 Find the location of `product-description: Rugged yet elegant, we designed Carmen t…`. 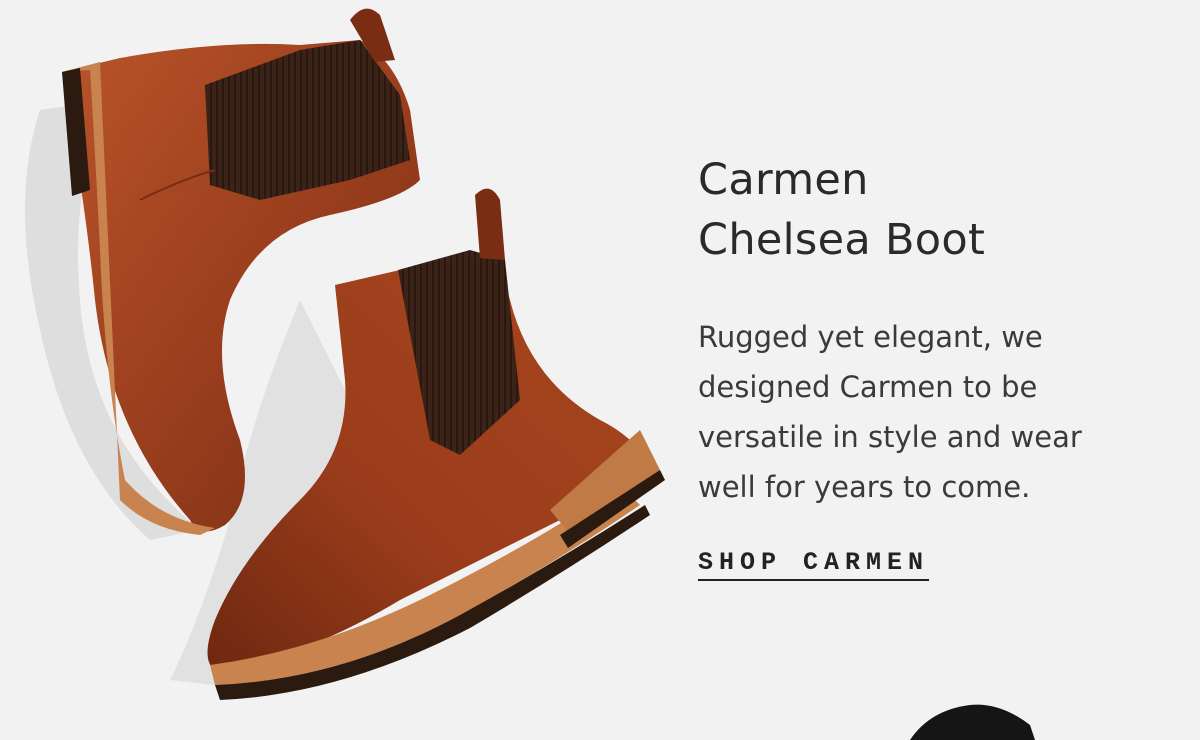

product-description: Rugged yet elegant, we designed Carmen t… is located at coordinates (890, 412).